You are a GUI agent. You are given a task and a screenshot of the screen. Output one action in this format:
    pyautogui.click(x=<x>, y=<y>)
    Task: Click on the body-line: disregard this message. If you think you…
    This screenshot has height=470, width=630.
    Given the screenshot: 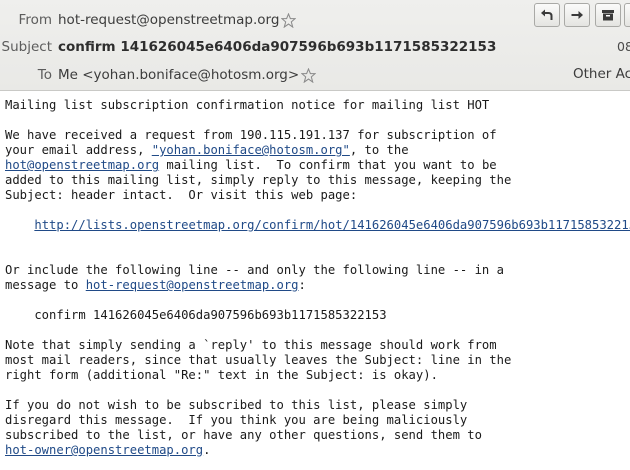 What is the action you would take?
    pyautogui.click(x=236, y=420)
    